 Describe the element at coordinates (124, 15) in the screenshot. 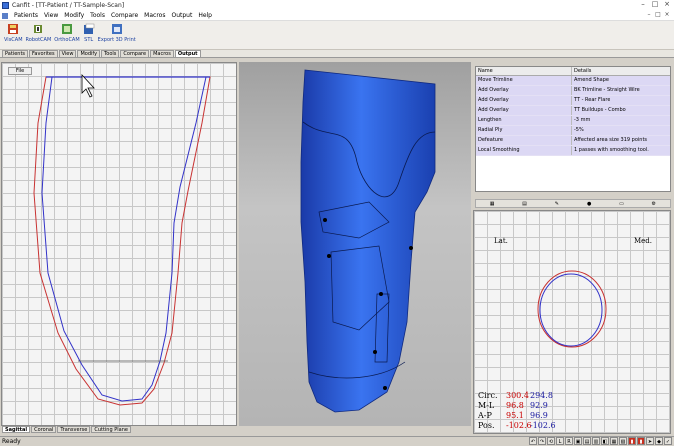

I see `menu-compare: Compare` at that location.